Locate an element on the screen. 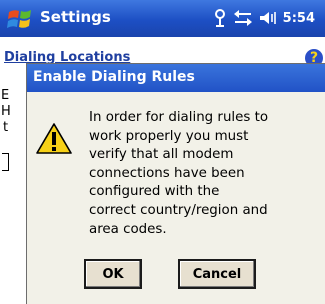 Image resolution: width=325 pixels, height=304 pixels. message-line: verify that all modem is located at coordinates (161, 155).